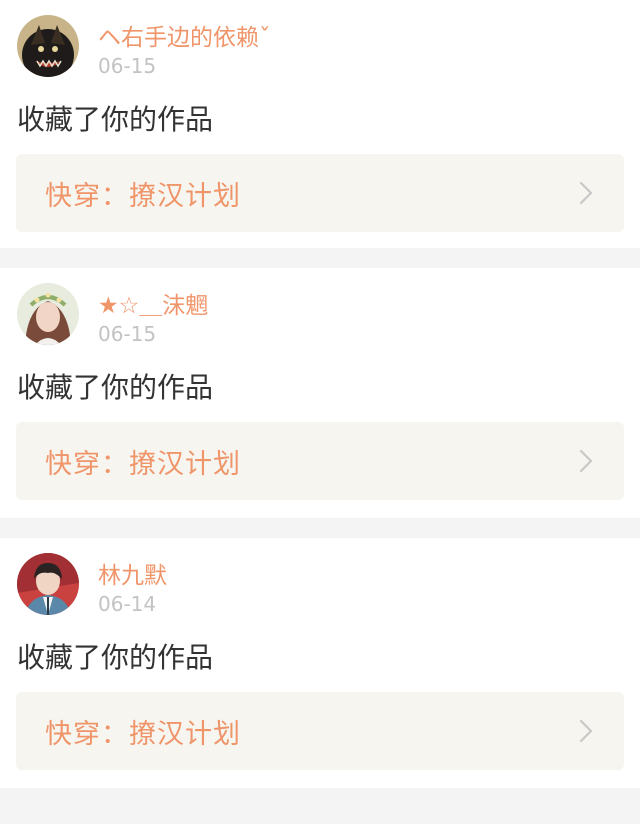 The height and width of the screenshot is (824, 640). I want to click on username: ヘ右手边的依赖ˇ, so click(184, 35).